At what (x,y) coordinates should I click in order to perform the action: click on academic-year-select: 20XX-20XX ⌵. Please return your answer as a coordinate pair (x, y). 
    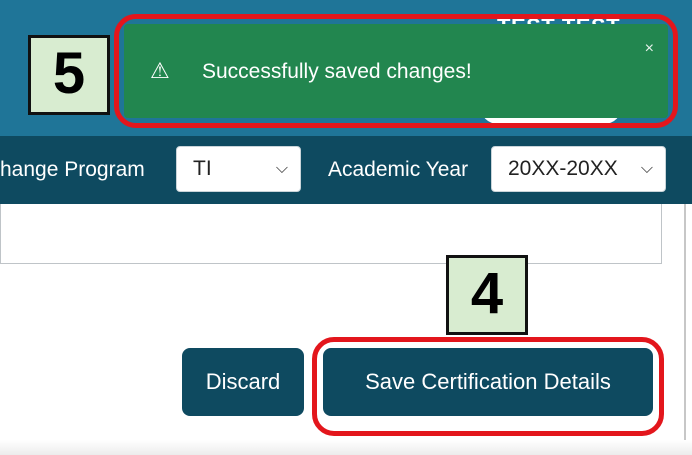
    Looking at the image, I should click on (578, 169).